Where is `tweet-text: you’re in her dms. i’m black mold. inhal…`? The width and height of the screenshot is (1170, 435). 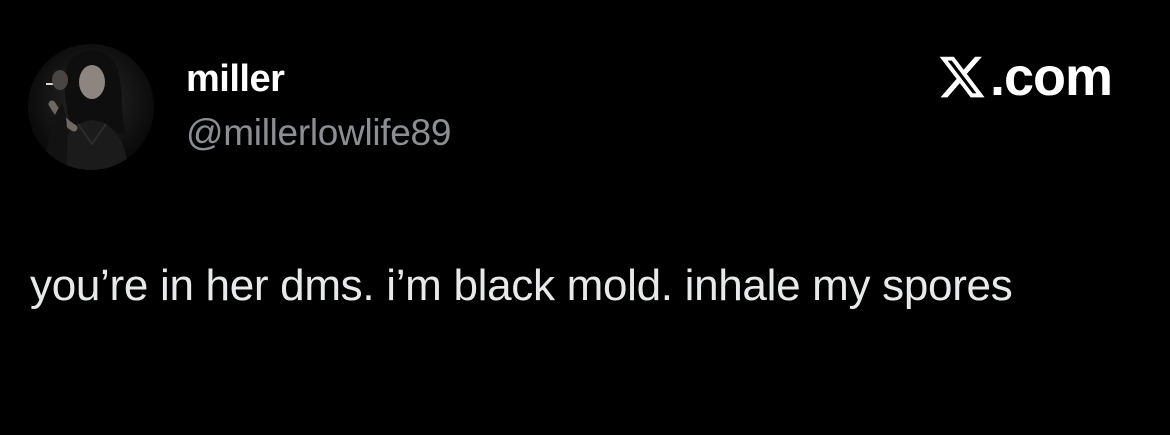
tweet-text: you’re in her dms. i’m black mold. inhal… is located at coordinates (521, 285).